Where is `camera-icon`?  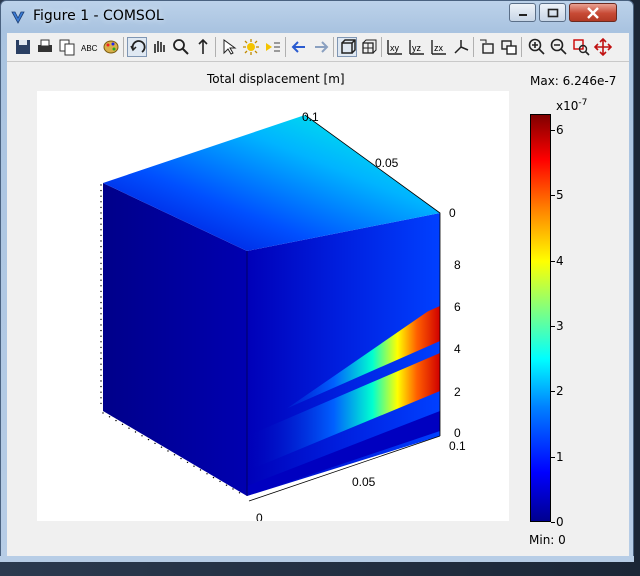 camera-icon is located at coordinates (487, 46).